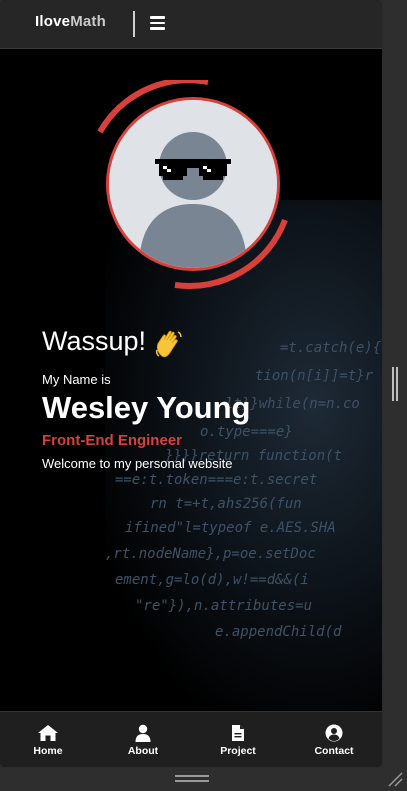 The width and height of the screenshot is (407, 791). What do you see at coordinates (246, 432) in the screenshot?
I see `code-line: o.type===e}` at bounding box center [246, 432].